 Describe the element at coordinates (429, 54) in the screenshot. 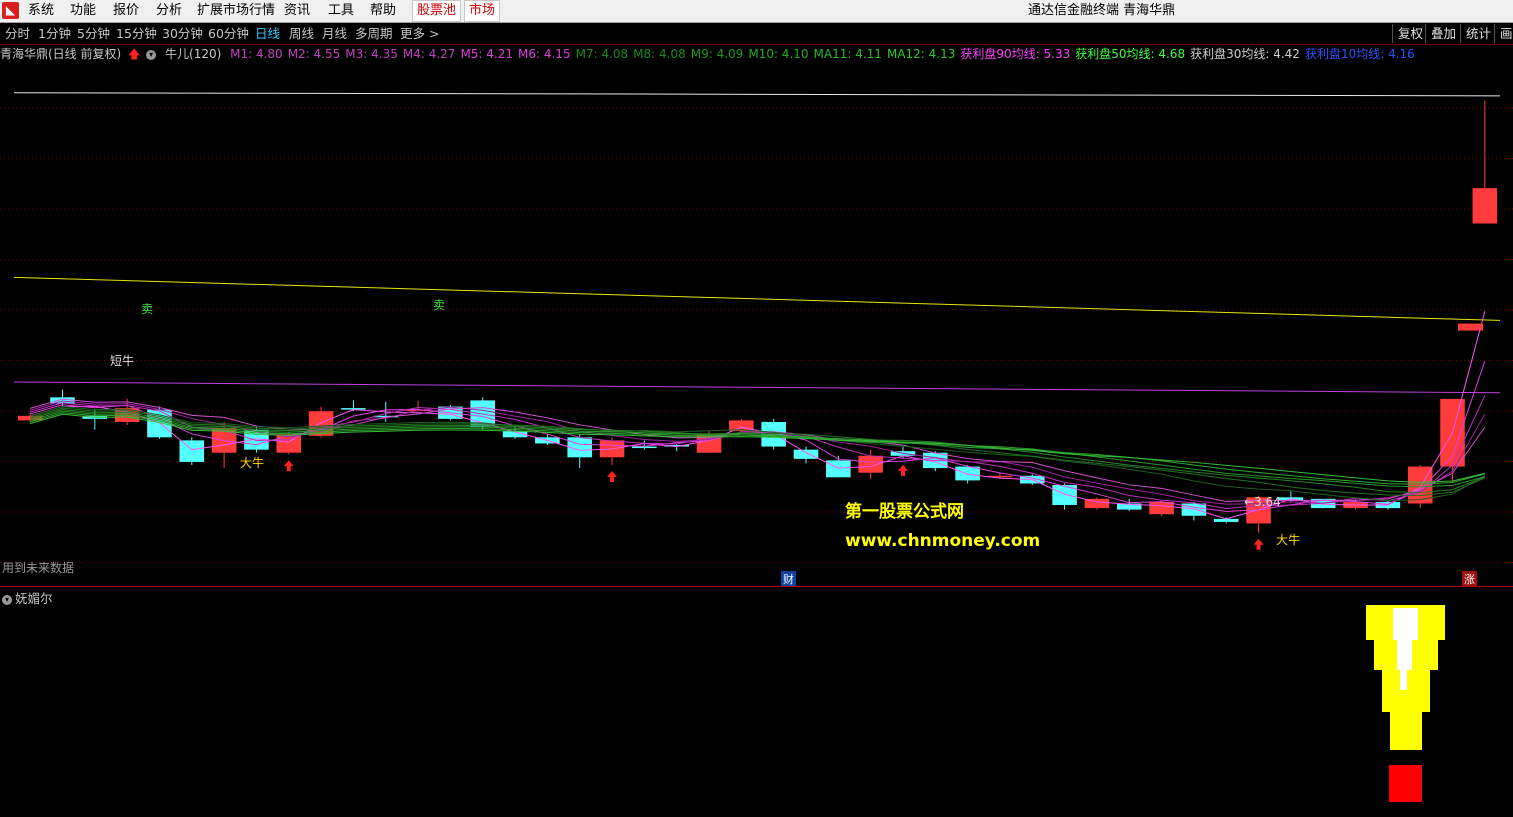

I see `indicator-value-label: M4: 4.27` at that location.